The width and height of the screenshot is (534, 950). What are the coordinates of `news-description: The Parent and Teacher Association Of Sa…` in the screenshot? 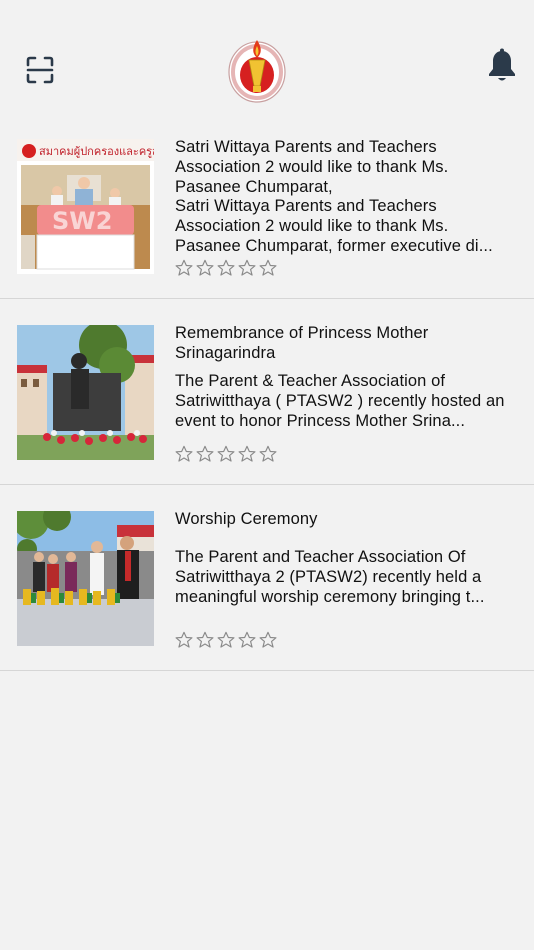 It's located at (330, 577).